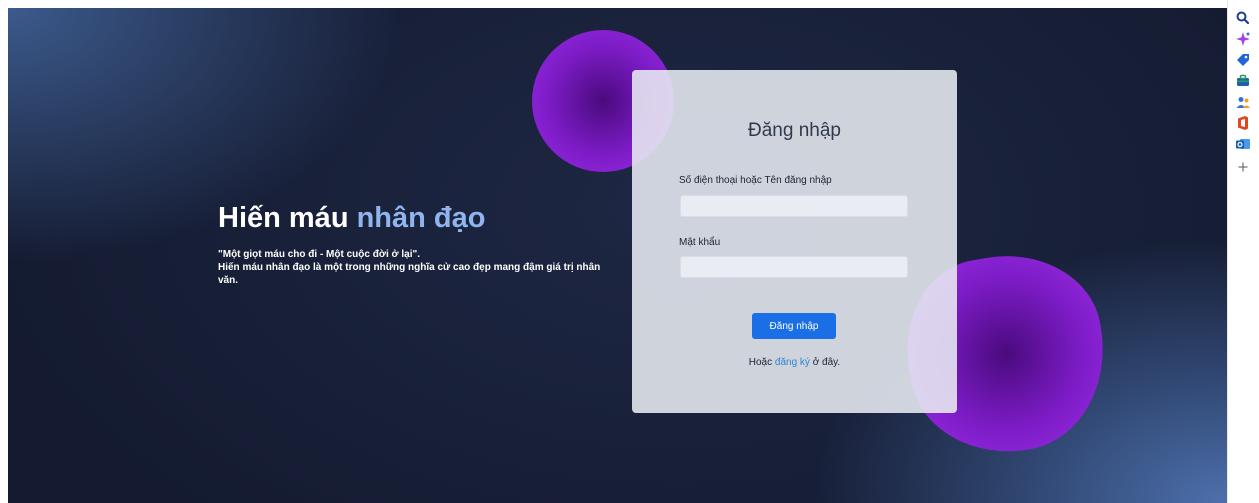 This screenshot has width=1259, height=503. I want to click on hero-title-main: Hiến máu, so click(283, 218).